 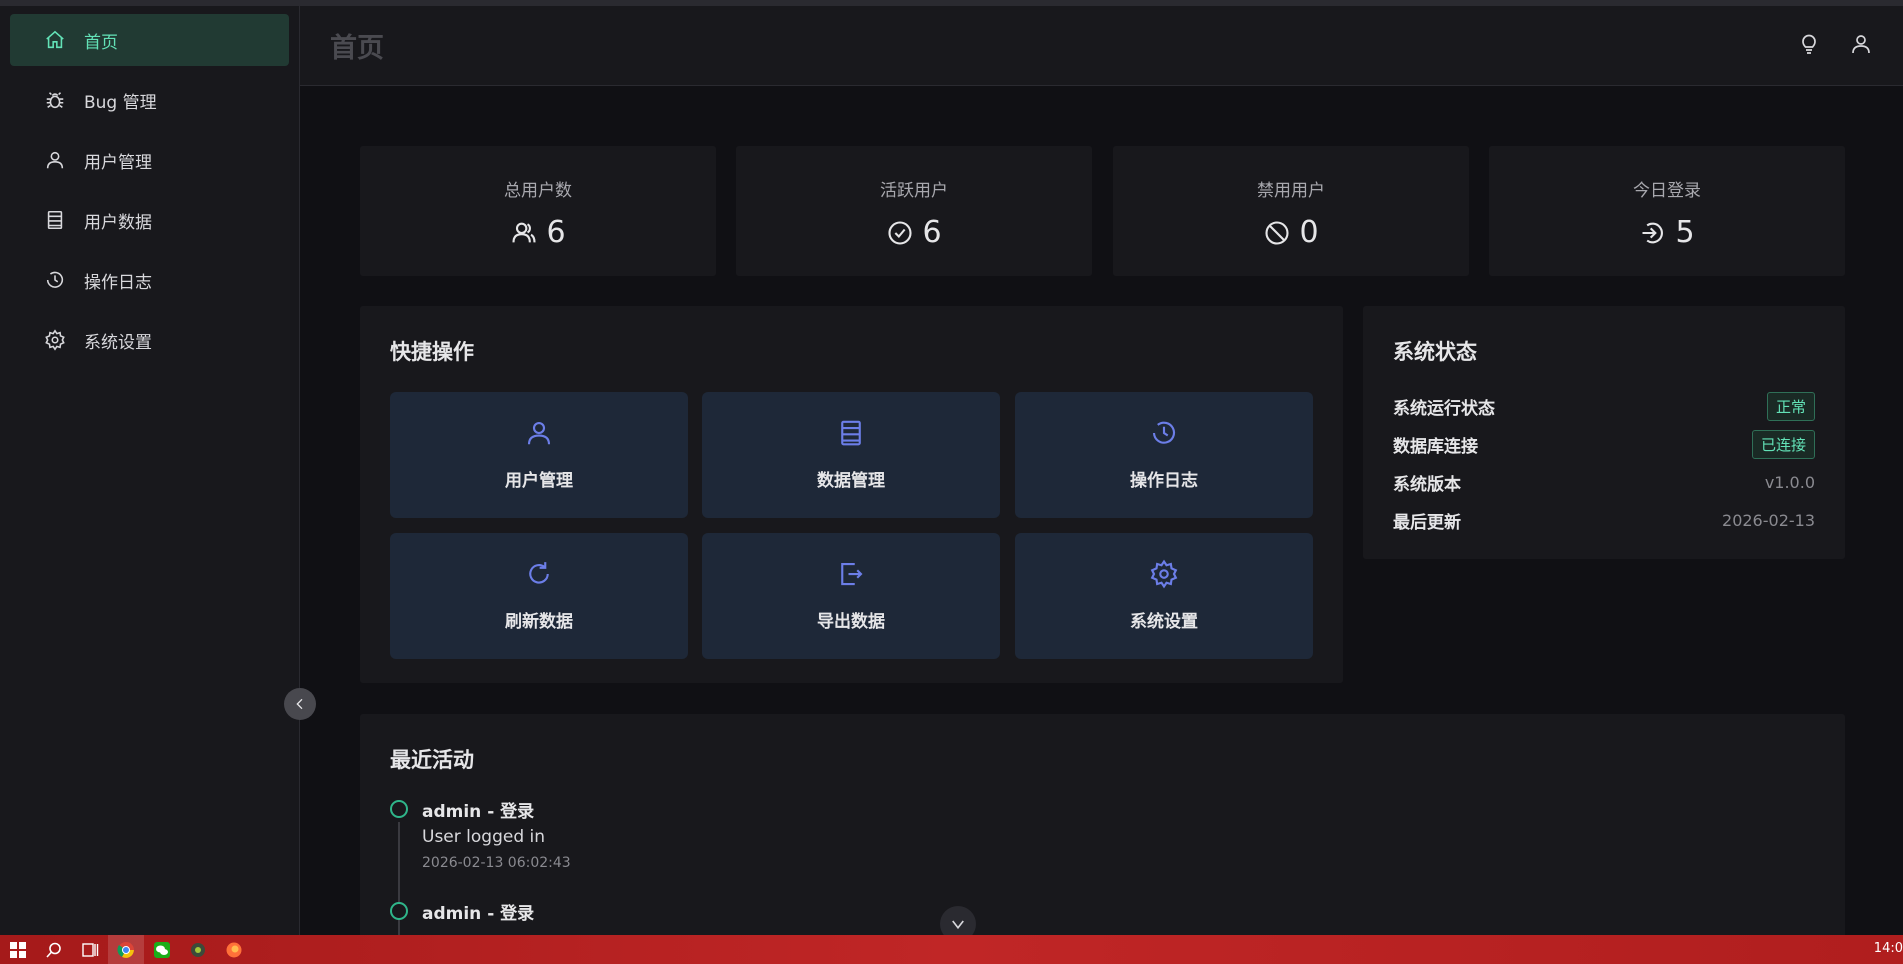 I want to click on stat-value: 0, so click(x=1309, y=232).